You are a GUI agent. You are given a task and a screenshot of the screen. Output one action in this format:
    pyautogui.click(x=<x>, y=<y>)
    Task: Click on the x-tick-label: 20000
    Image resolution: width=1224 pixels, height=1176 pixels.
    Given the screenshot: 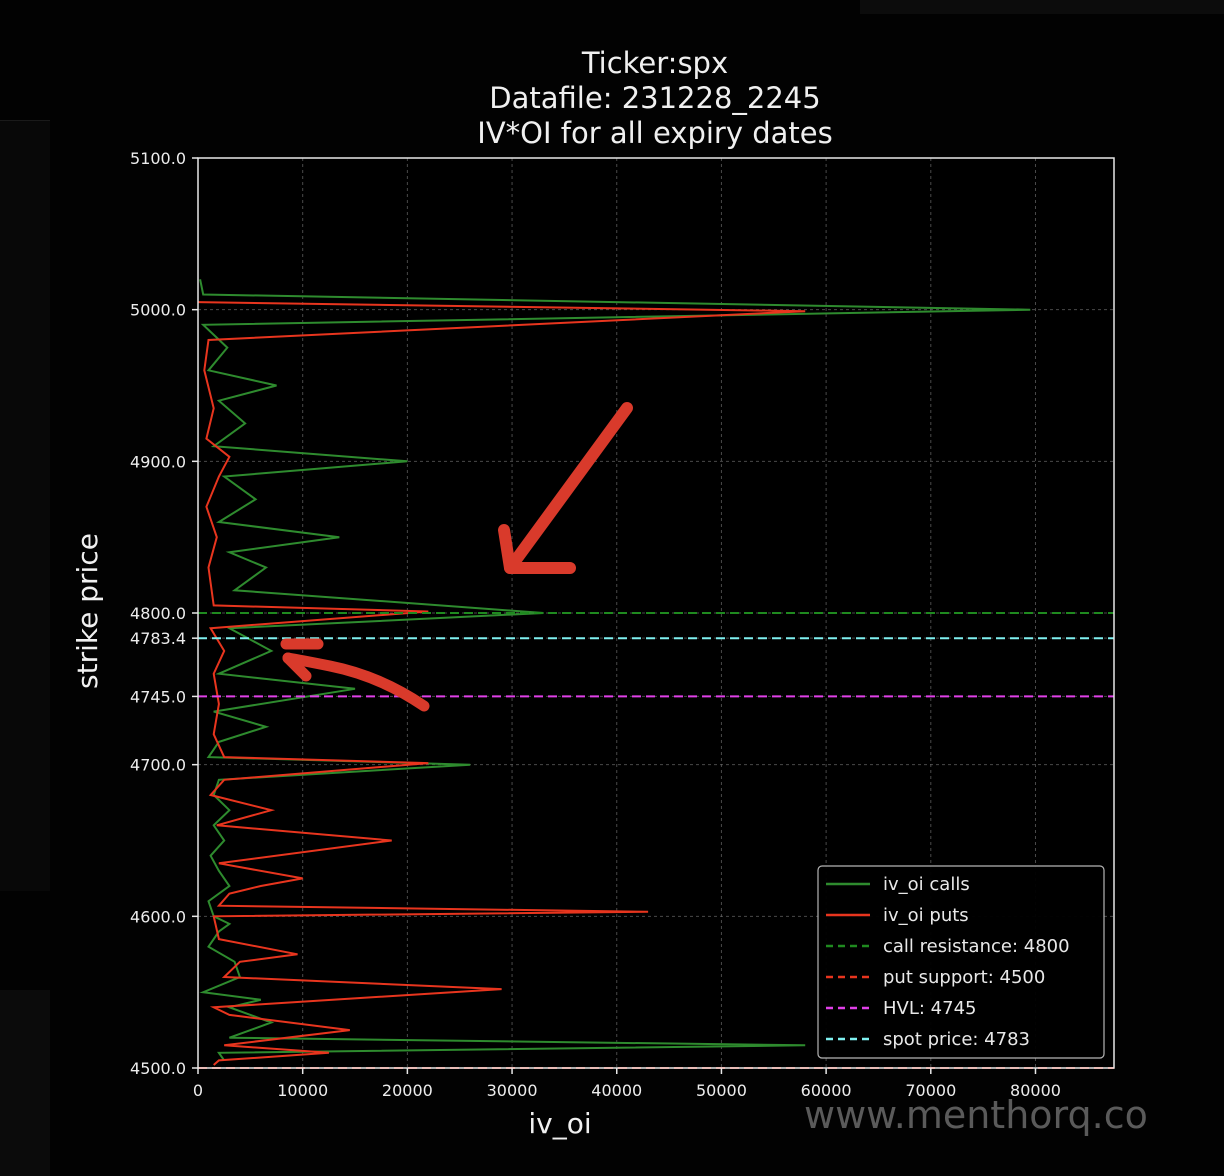 What is the action you would take?
    pyautogui.click(x=407, y=1090)
    